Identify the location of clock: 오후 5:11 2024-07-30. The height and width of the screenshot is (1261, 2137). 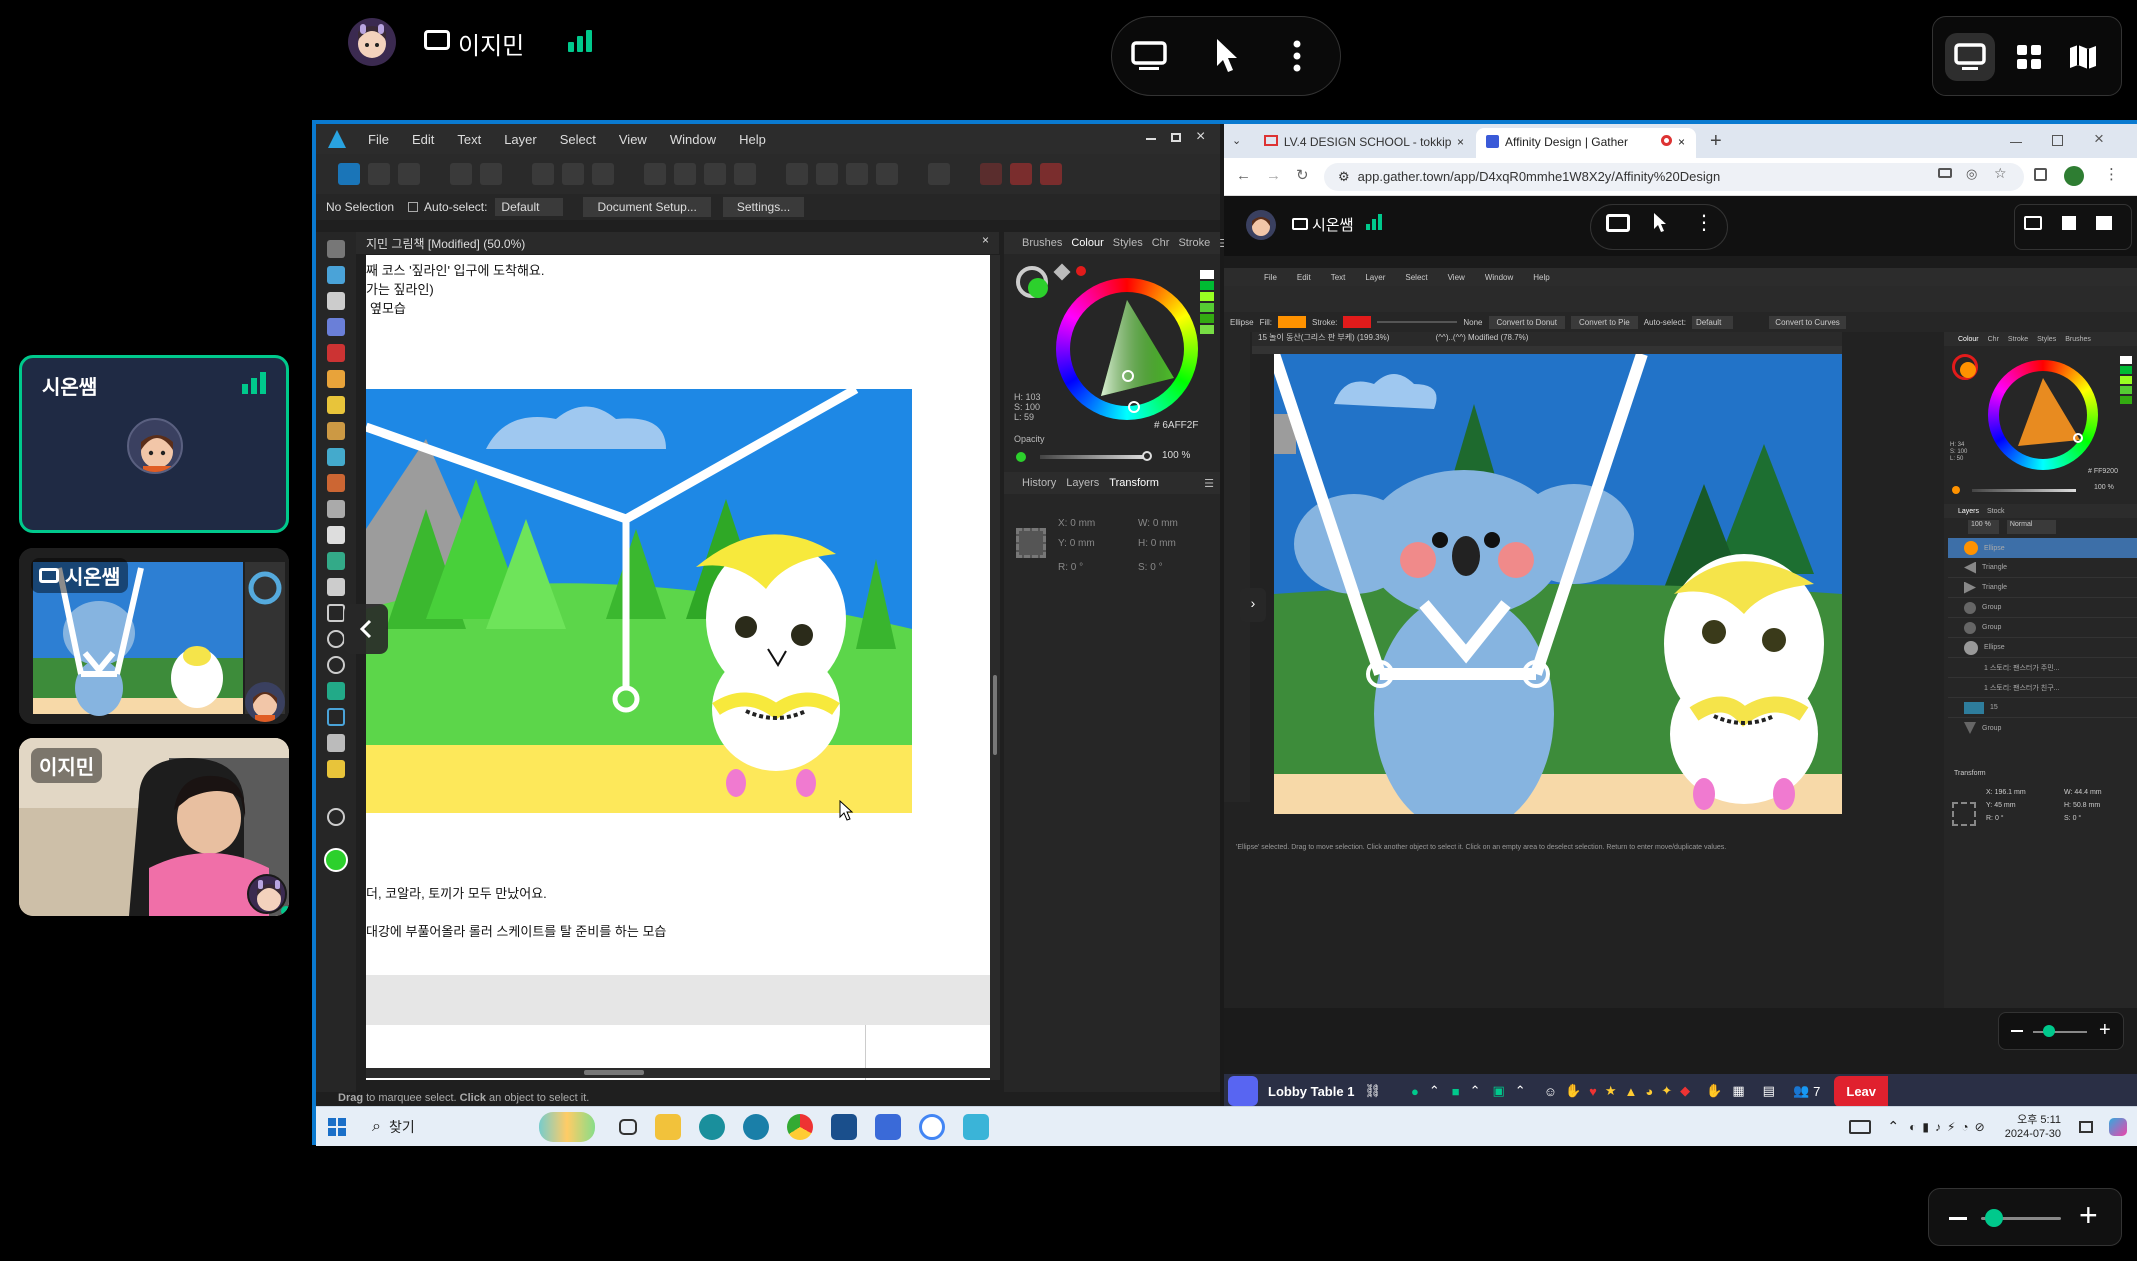
(2033, 1127).